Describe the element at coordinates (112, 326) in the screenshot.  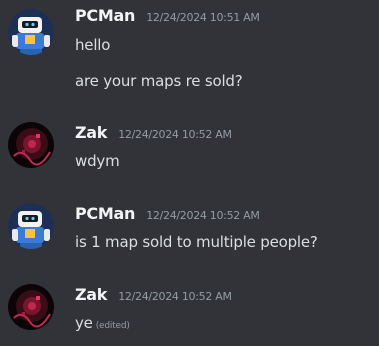
I see `edited-label: (edited)` at that location.